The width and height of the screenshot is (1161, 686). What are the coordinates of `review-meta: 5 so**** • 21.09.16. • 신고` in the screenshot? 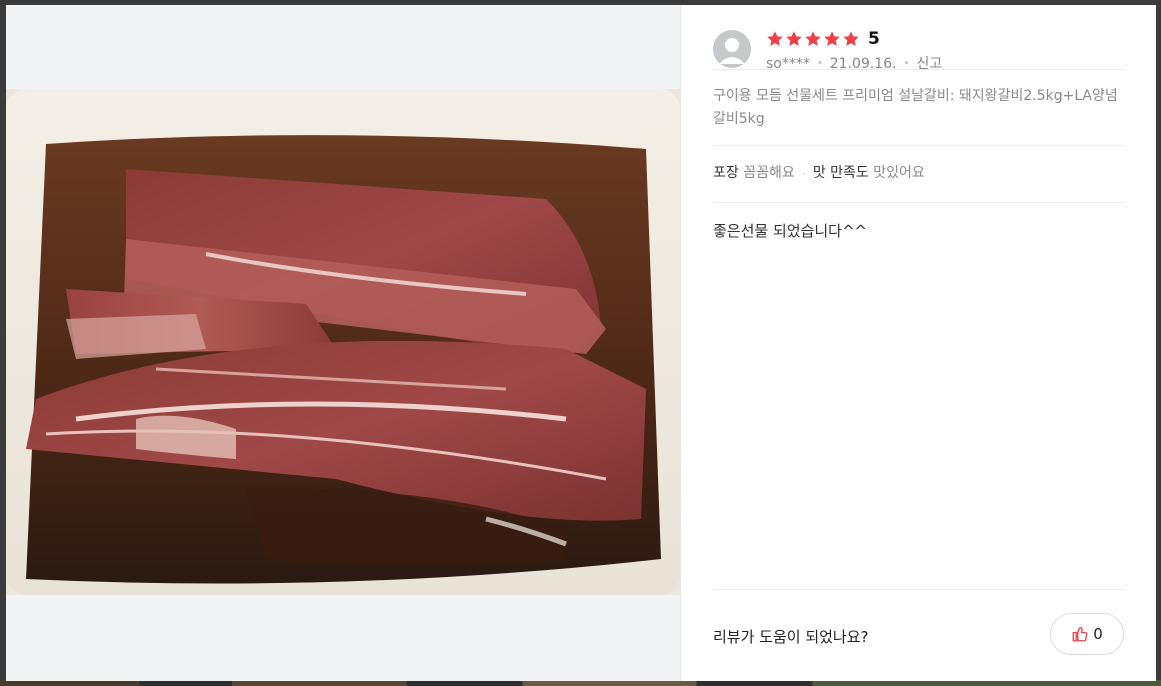 It's located at (854, 51).